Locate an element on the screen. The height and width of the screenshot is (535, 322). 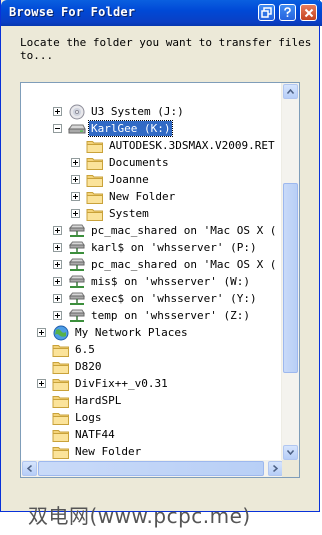
tree-item-label: 6.5 is located at coordinates (85, 349).